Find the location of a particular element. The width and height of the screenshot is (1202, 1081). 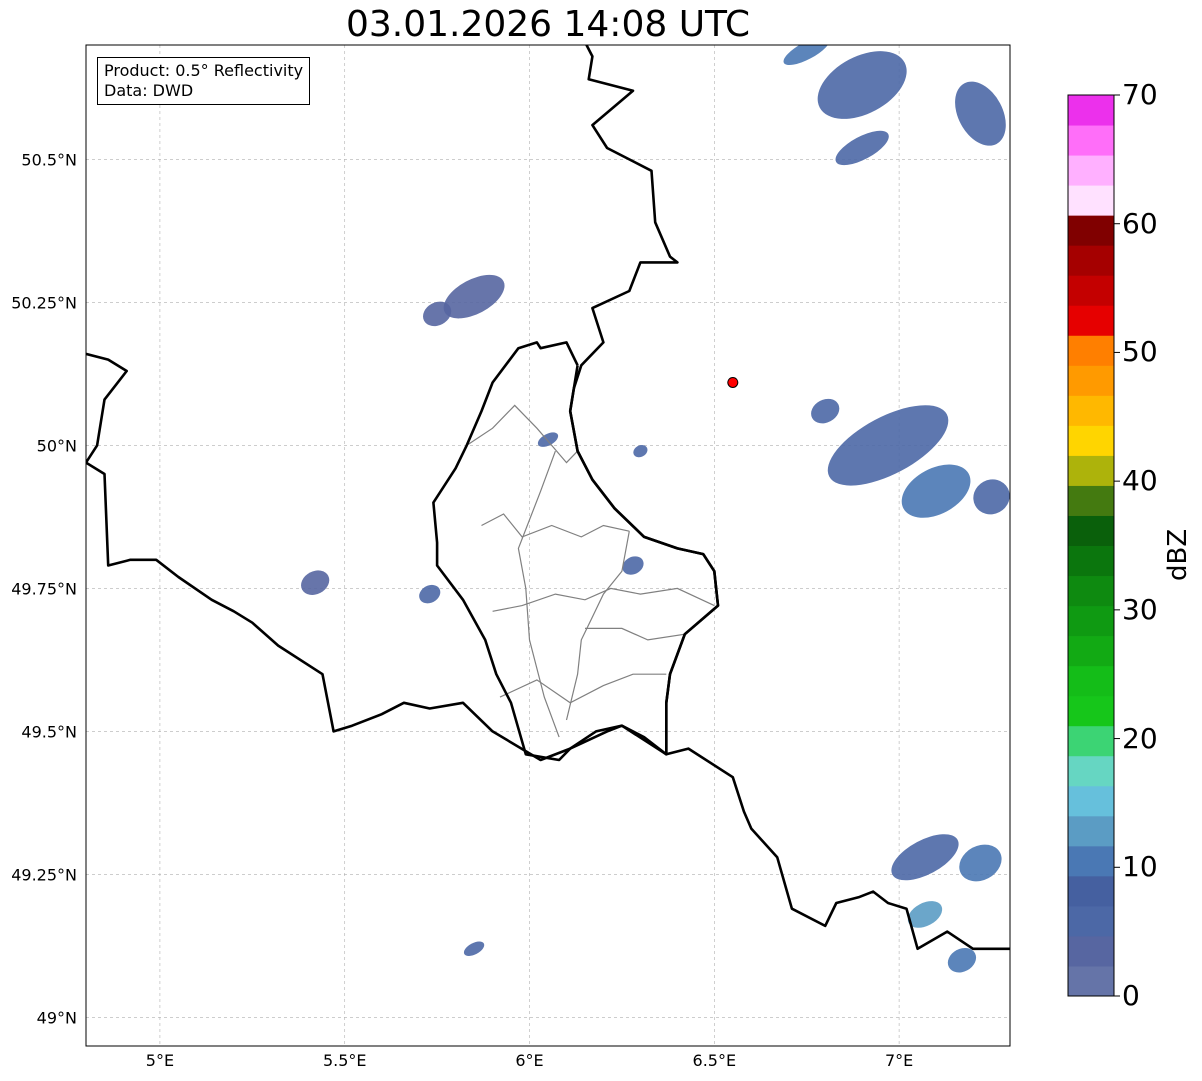

colorbar-tick-label: 60 is located at coordinates (1140, 223).